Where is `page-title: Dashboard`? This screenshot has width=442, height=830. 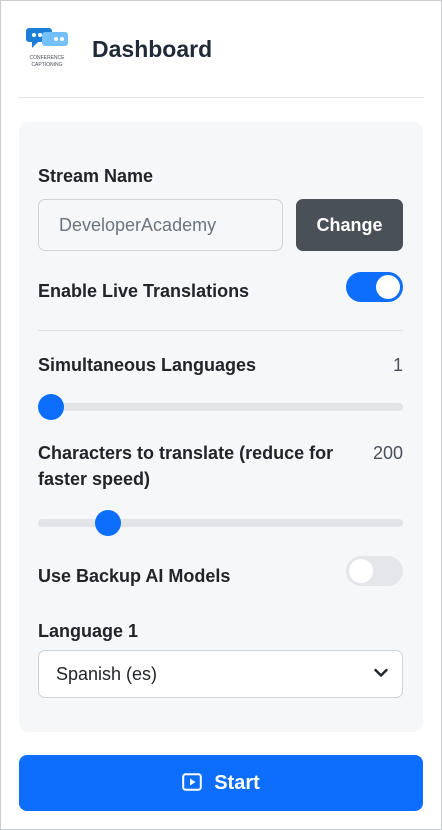
page-title: Dashboard is located at coordinates (152, 49).